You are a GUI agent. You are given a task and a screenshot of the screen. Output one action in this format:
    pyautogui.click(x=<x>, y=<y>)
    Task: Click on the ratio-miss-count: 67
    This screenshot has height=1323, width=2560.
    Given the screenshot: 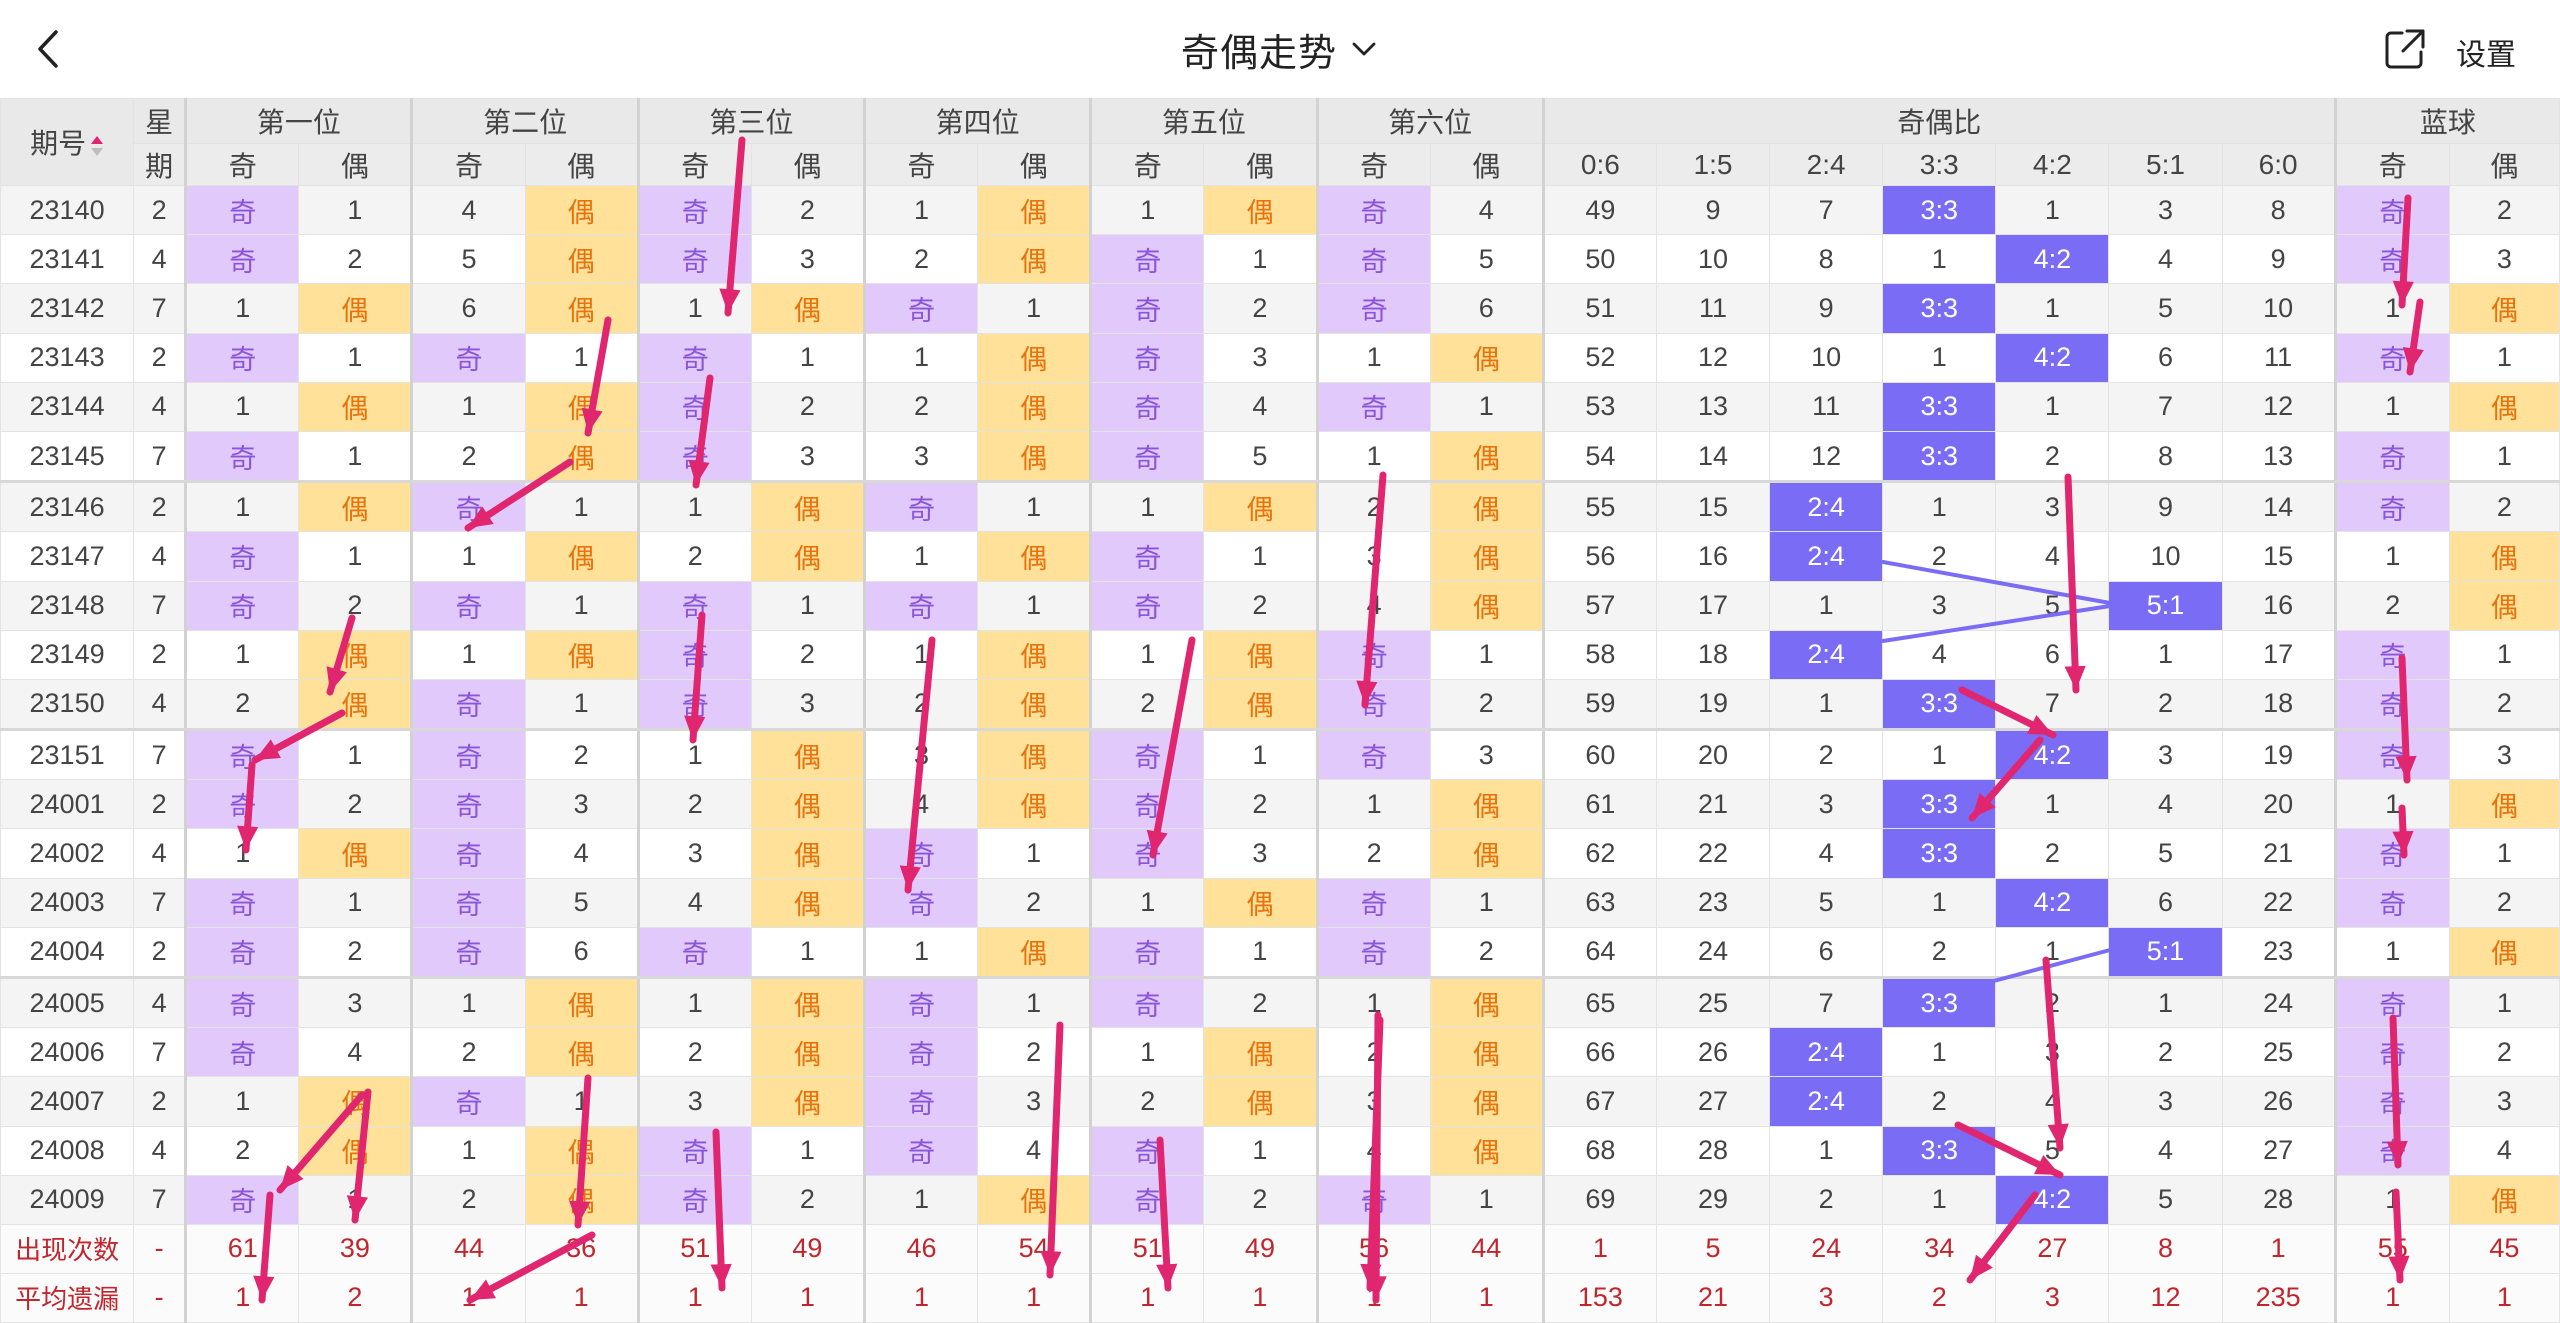 What is the action you would take?
    pyautogui.click(x=1599, y=1101)
    